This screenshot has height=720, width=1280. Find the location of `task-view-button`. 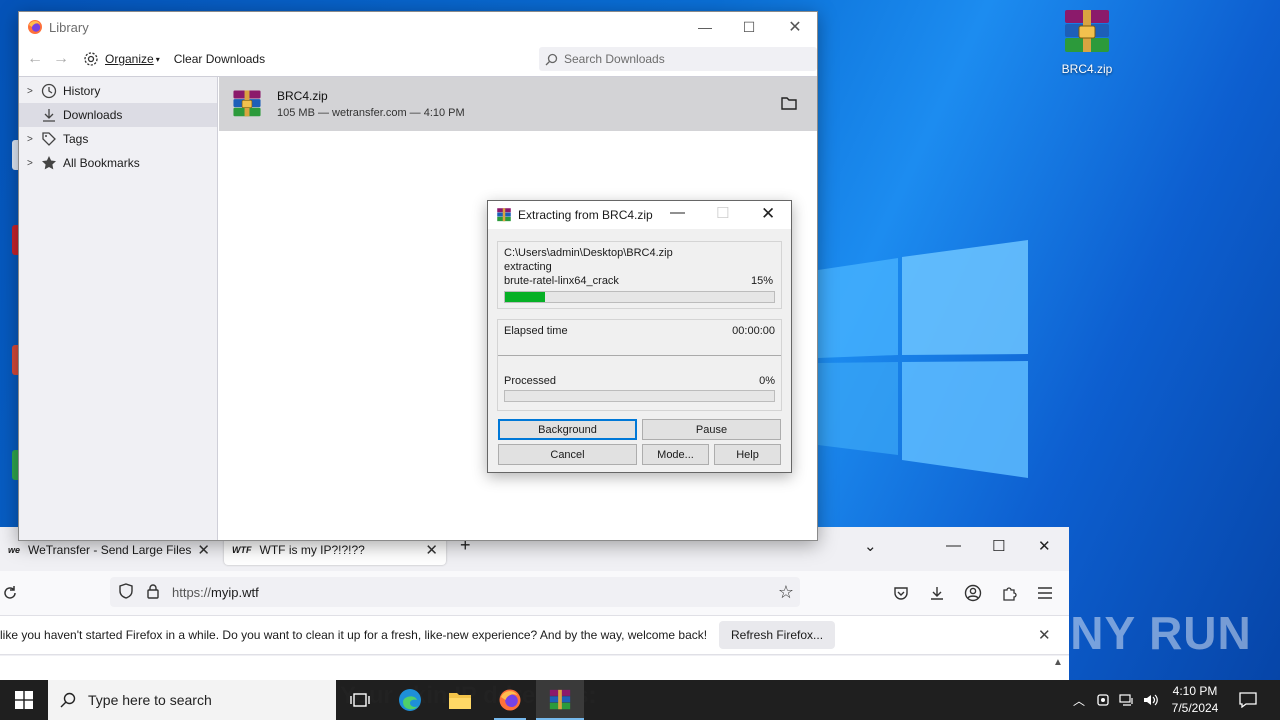

task-view-button is located at coordinates (360, 700).